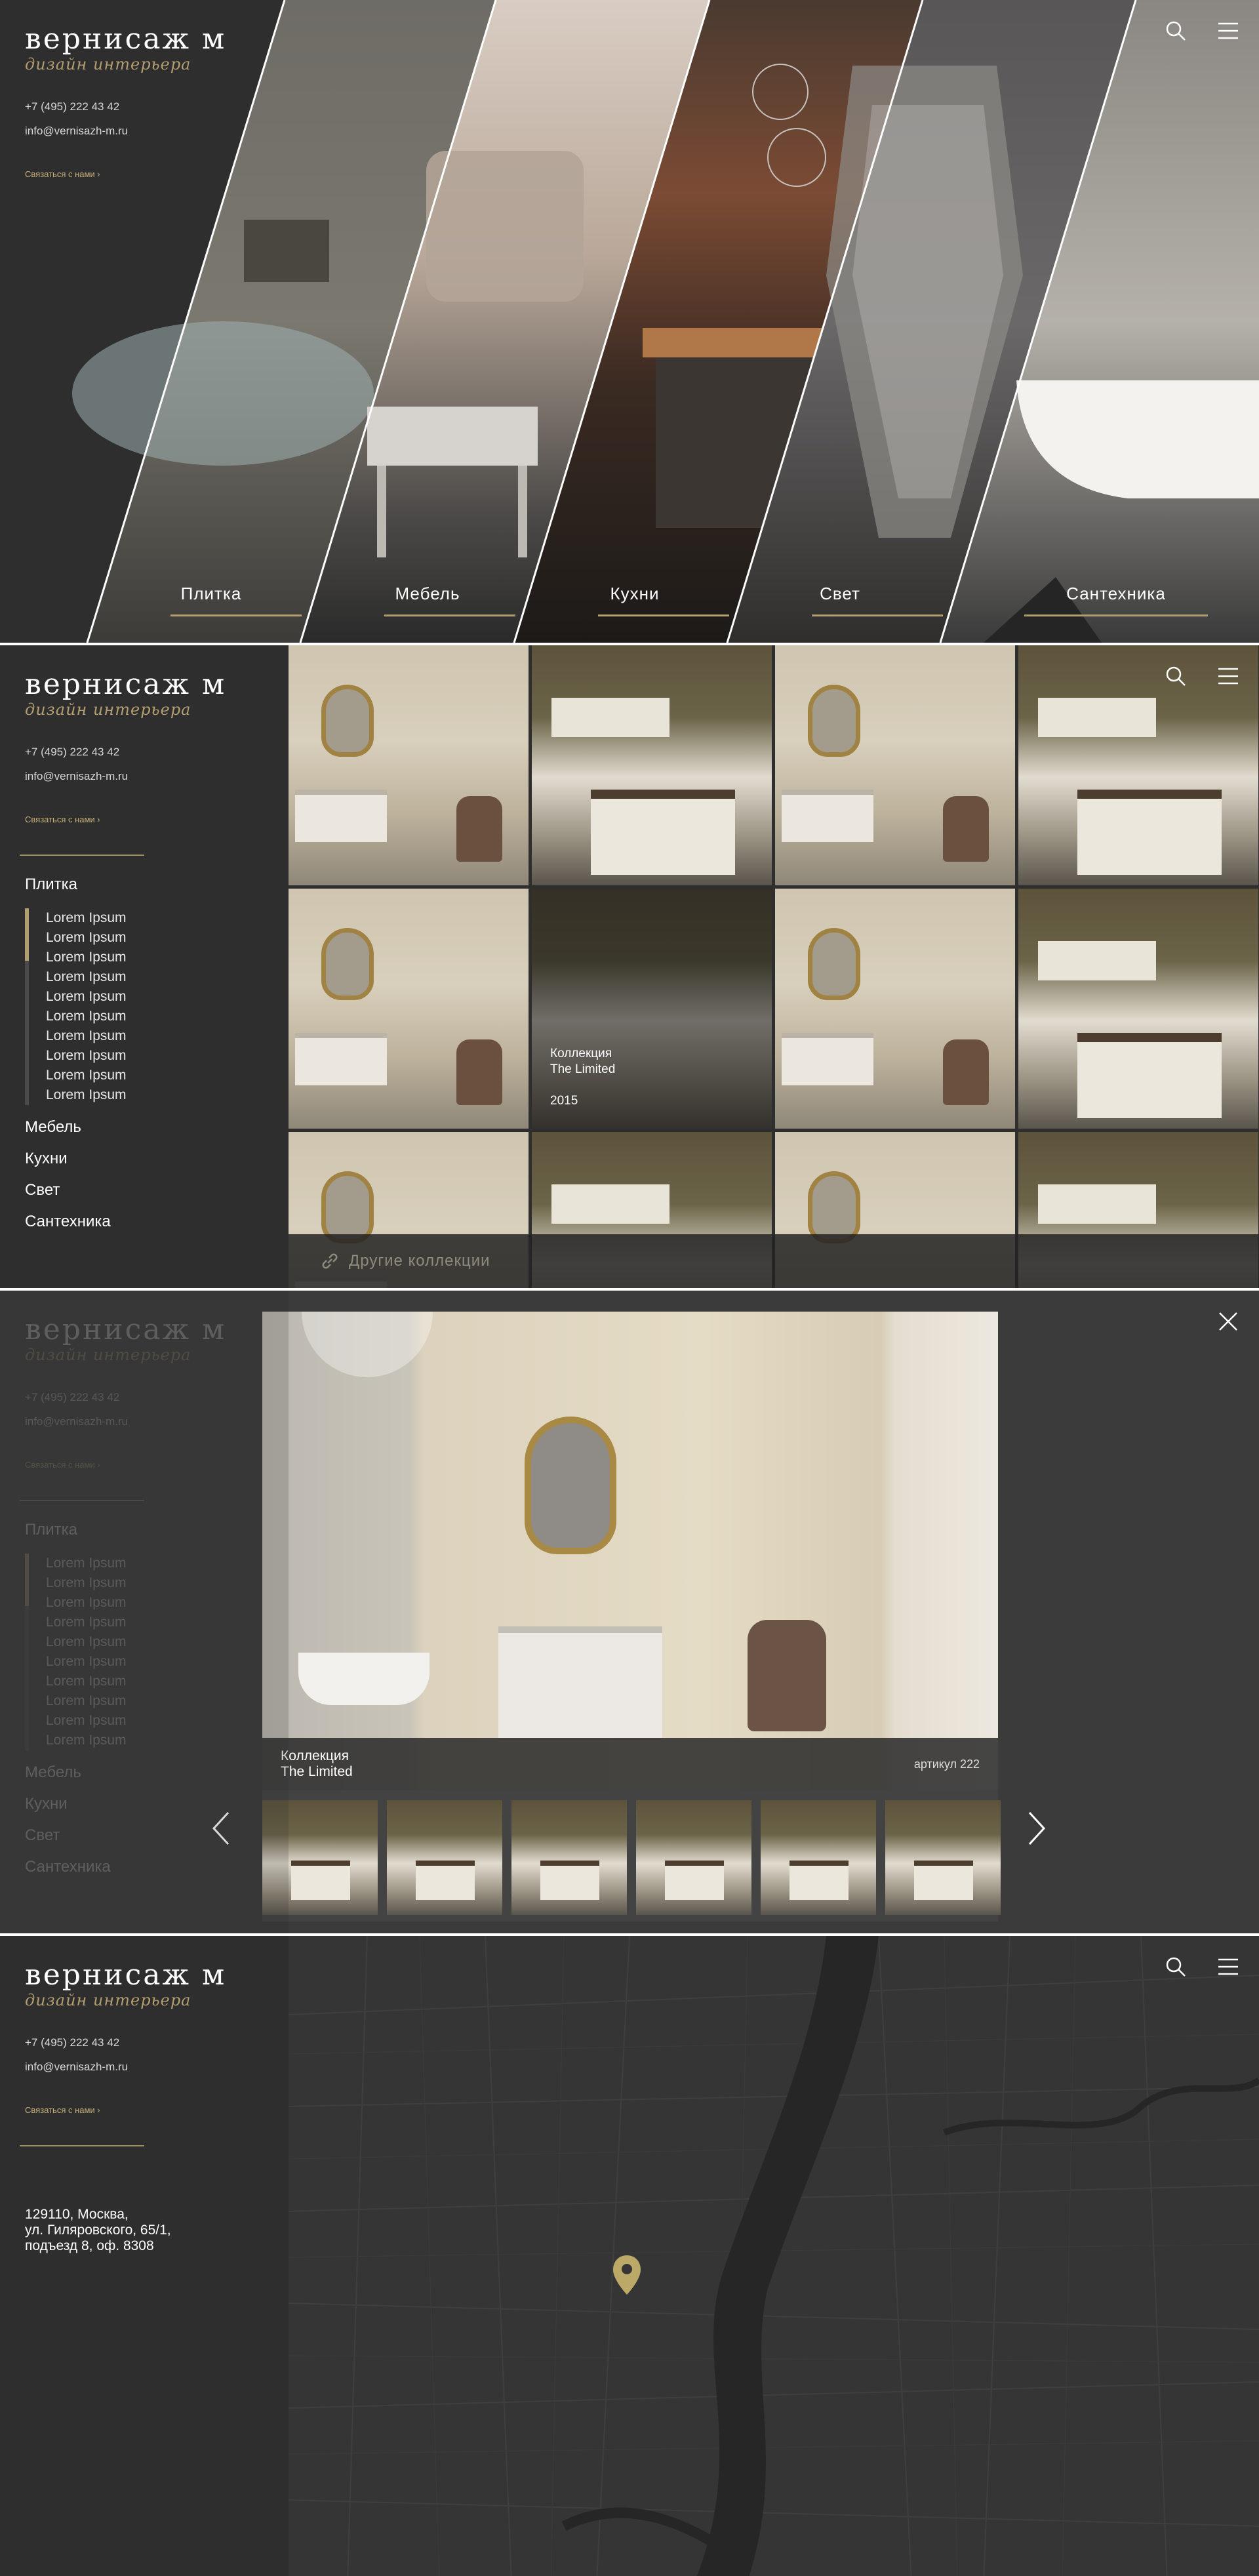 The width and height of the screenshot is (1259, 2576). I want to click on collection-tile-hovered: Коллекция The Limited 2015, so click(652, 1009).